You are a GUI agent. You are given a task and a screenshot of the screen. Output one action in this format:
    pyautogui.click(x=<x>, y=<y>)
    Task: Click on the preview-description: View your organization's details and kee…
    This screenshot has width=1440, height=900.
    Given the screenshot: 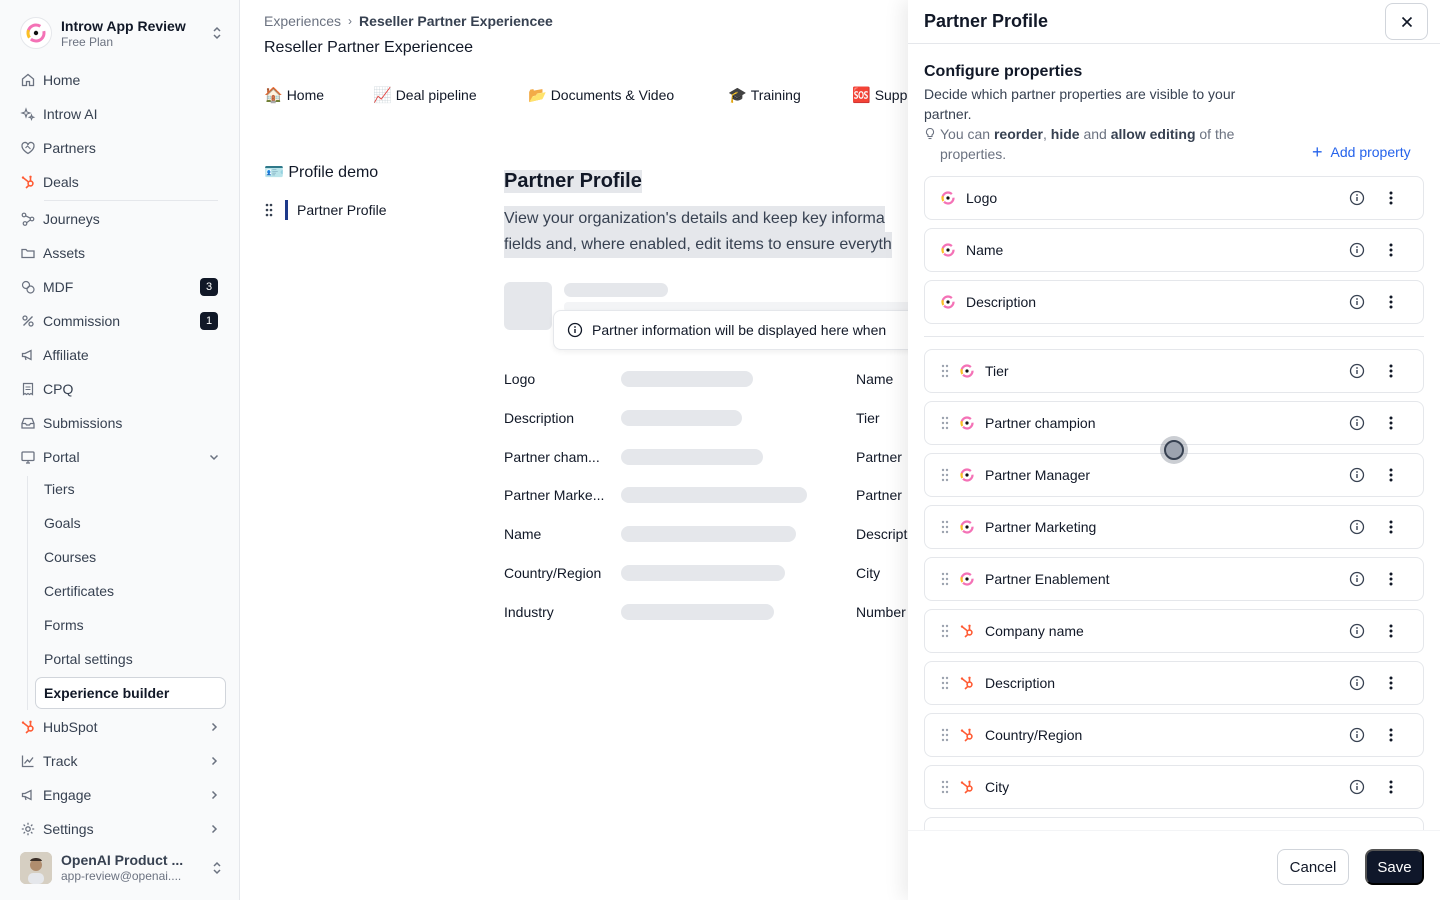 What is the action you would take?
    pyautogui.click(x=706, y=232)
    